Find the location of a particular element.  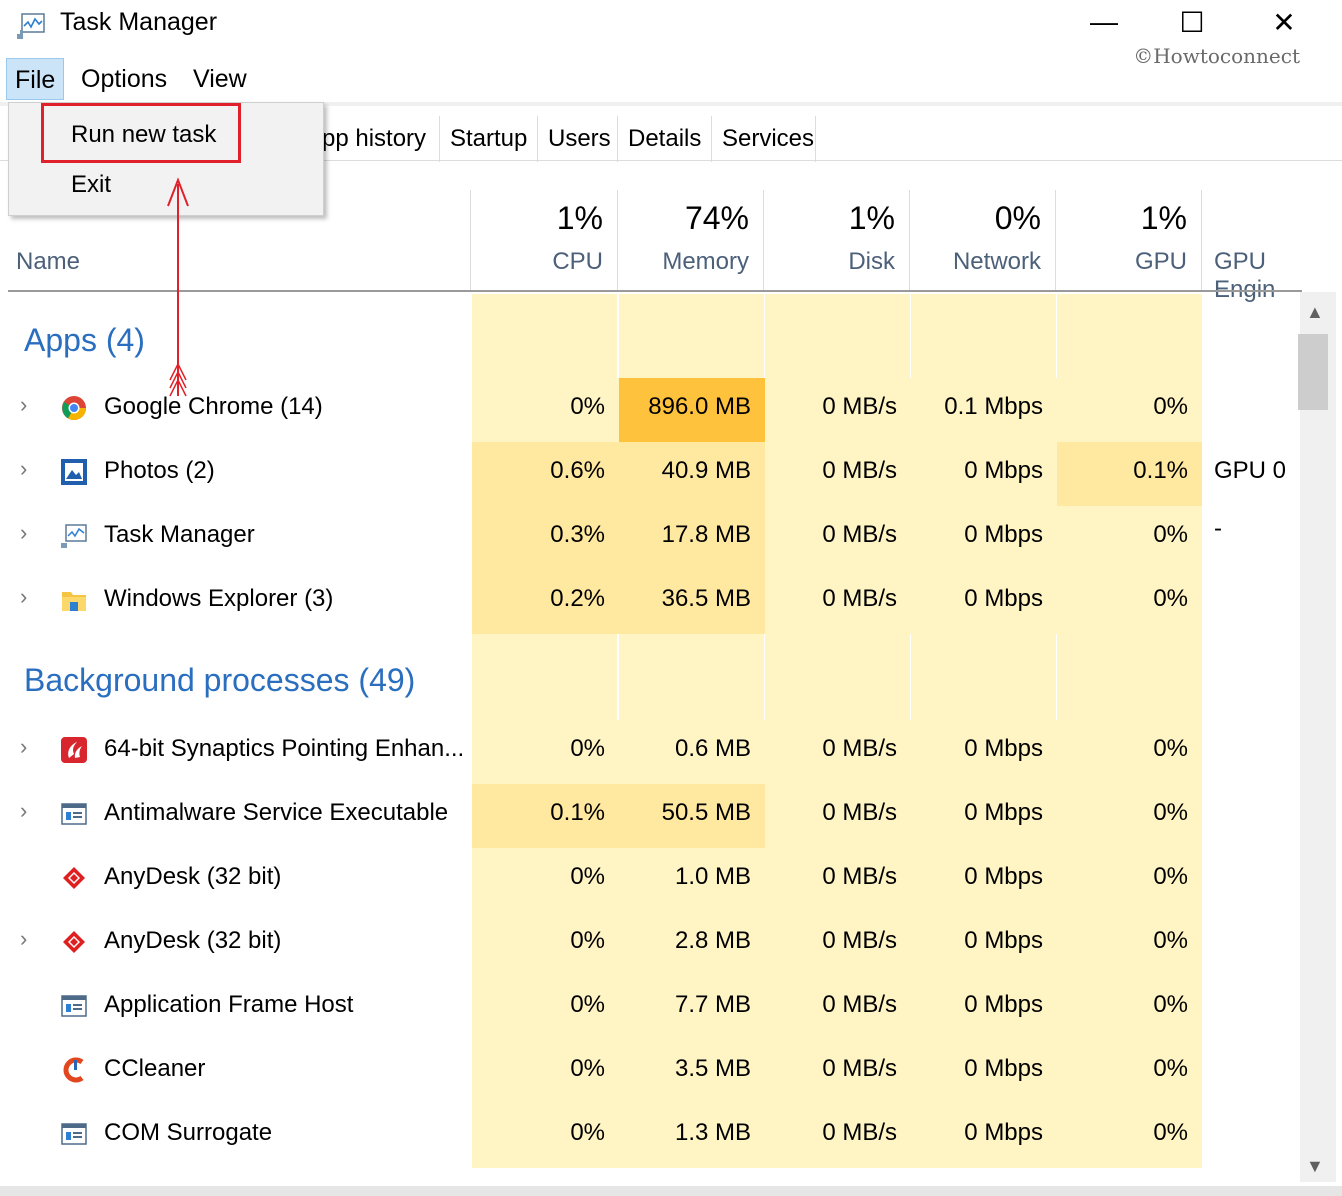

menu-run-new-task: Run new task is located at coordinates (143, 135).